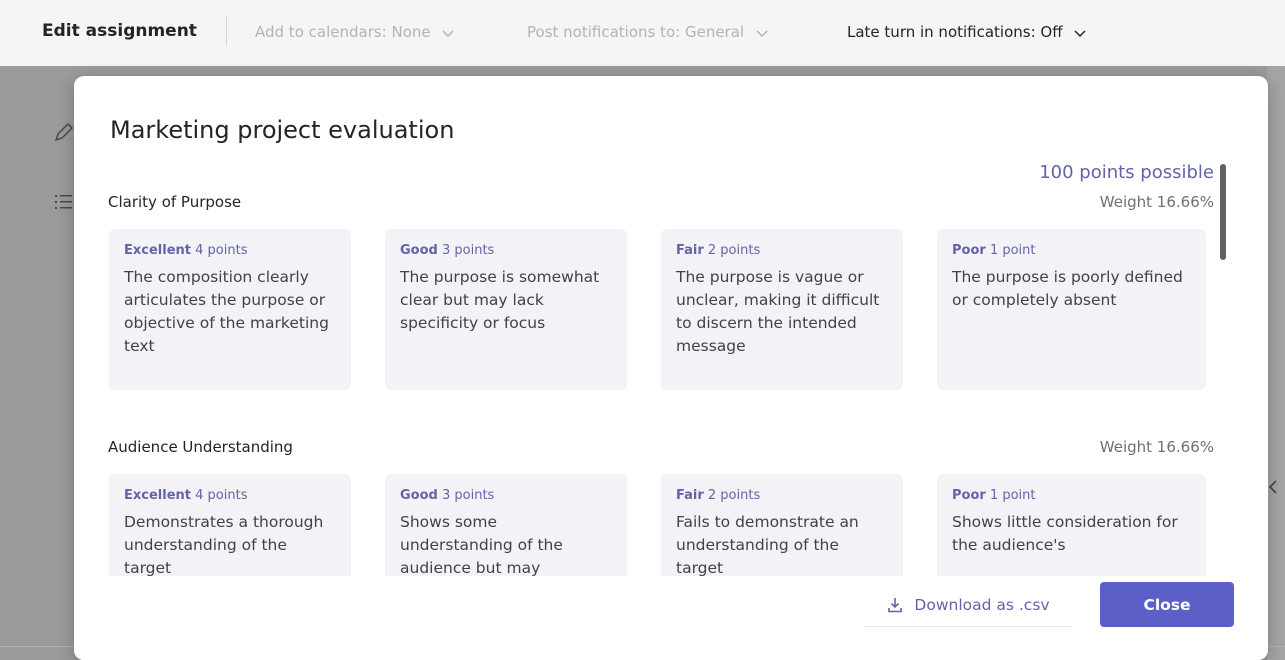  What do you see at coordinates (982, 605) in the screenshot?
I see `download-csv-label: Download as .csv` at bounding box center [982, 605].